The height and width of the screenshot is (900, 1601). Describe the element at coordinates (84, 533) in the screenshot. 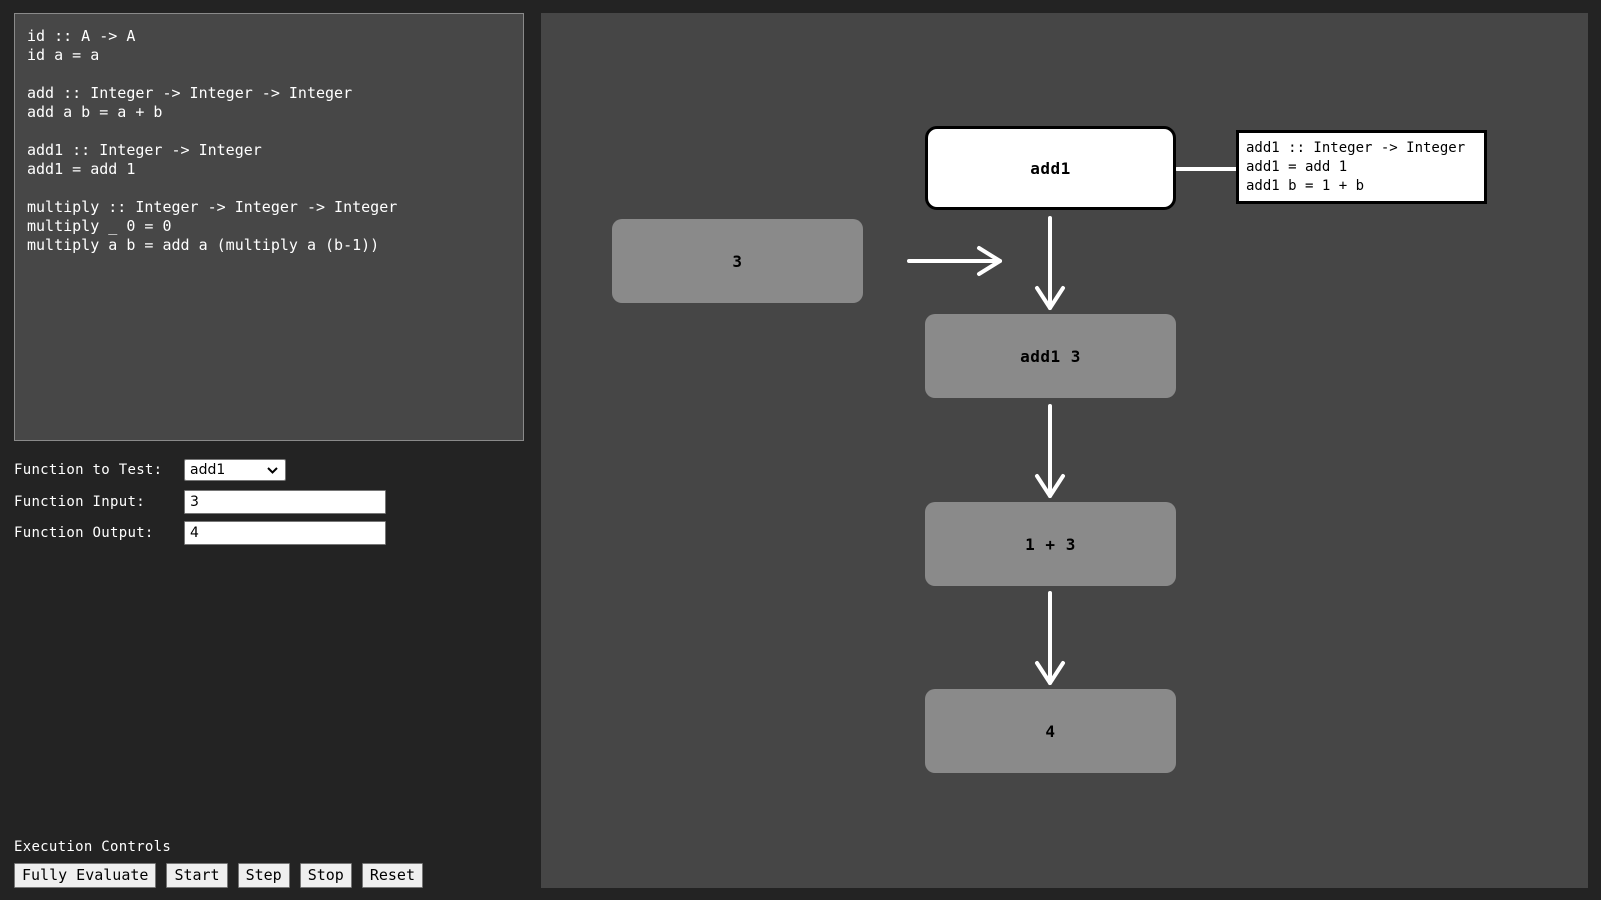

I see `function-output-label: Function Output:` at that location.